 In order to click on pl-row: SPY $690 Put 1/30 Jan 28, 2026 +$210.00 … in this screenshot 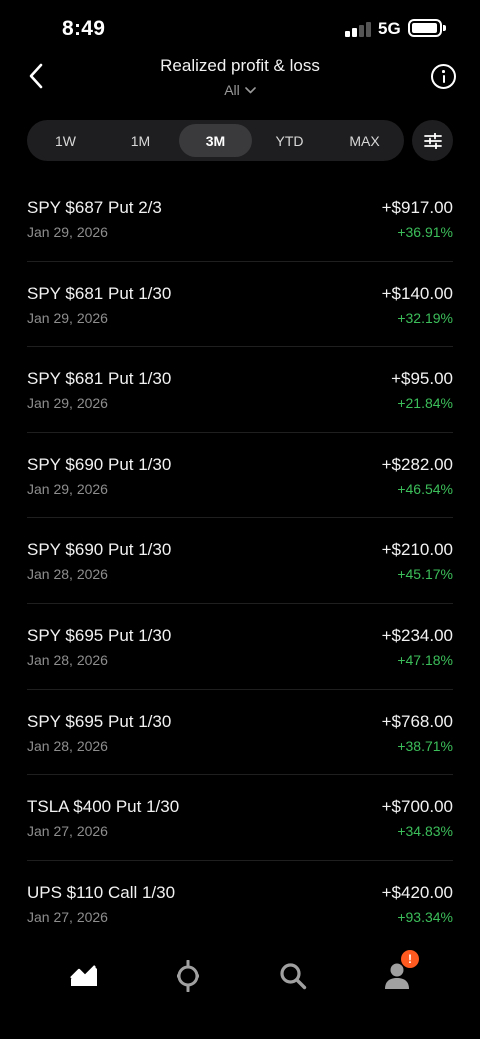, I will do `click(240, 561)`.